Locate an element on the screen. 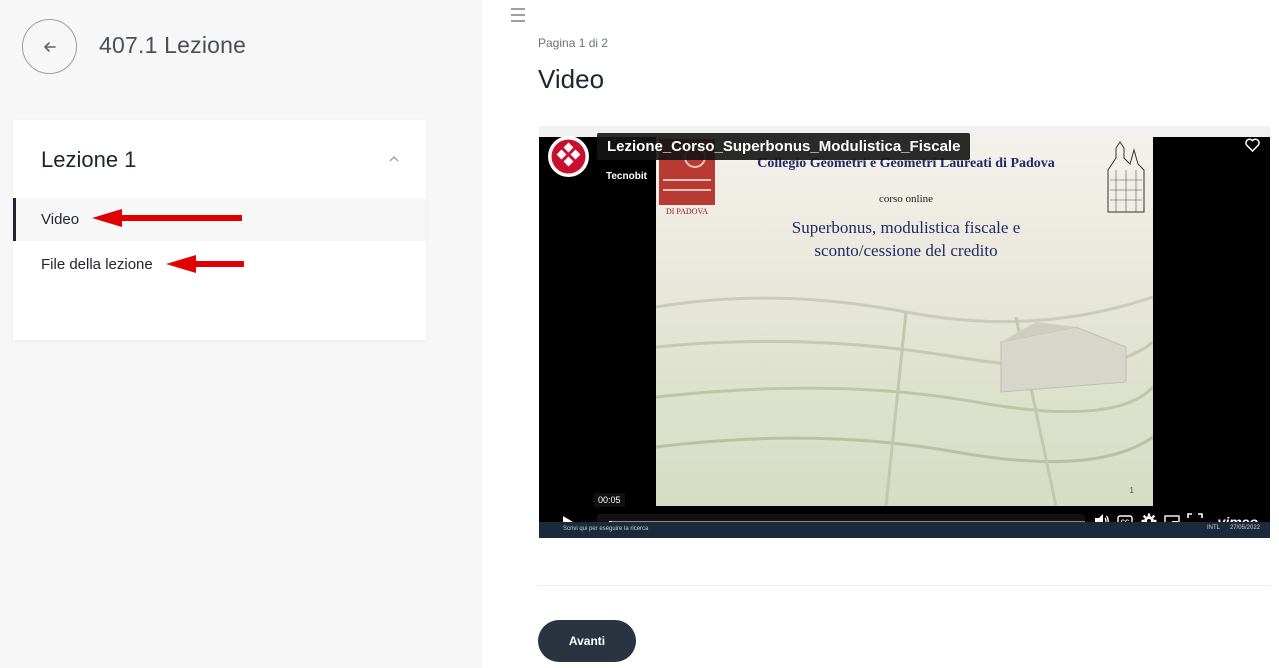 This screenshot has height=668, width=1279. arrow-left-icon is located at coordinates (49, 46).